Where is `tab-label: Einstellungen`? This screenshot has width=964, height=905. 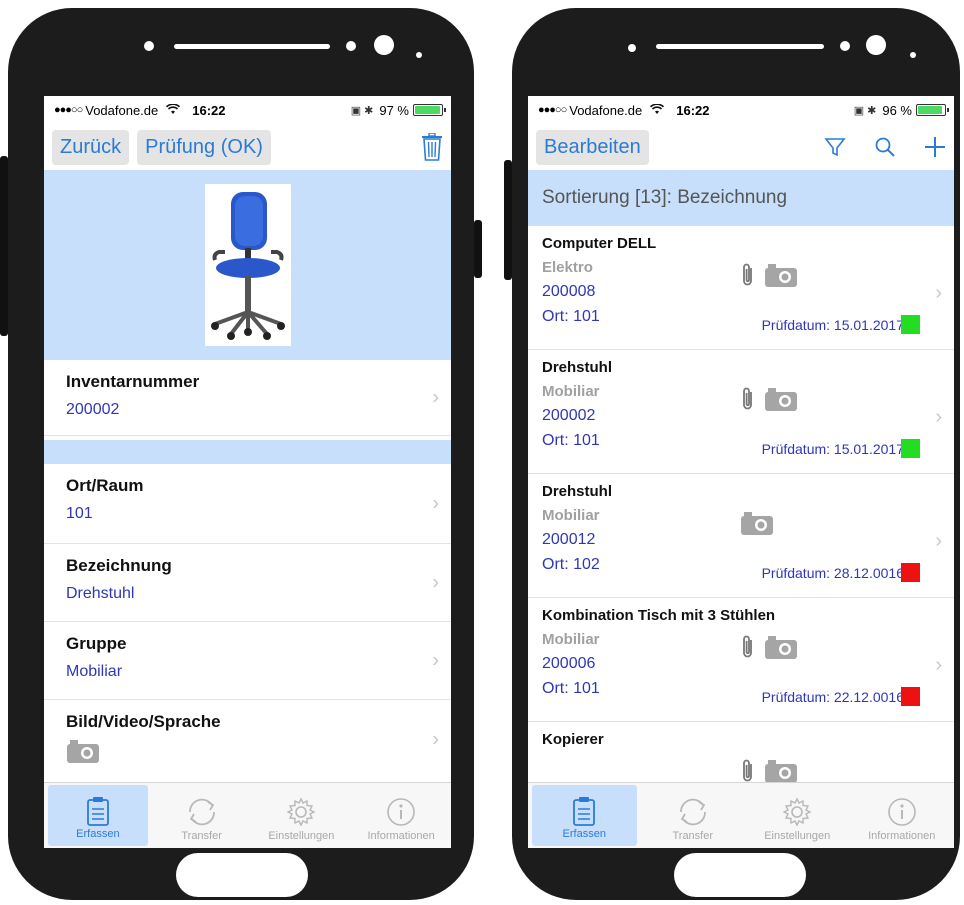
tab-label: Einstellungen is located at coordinates (301, 836).